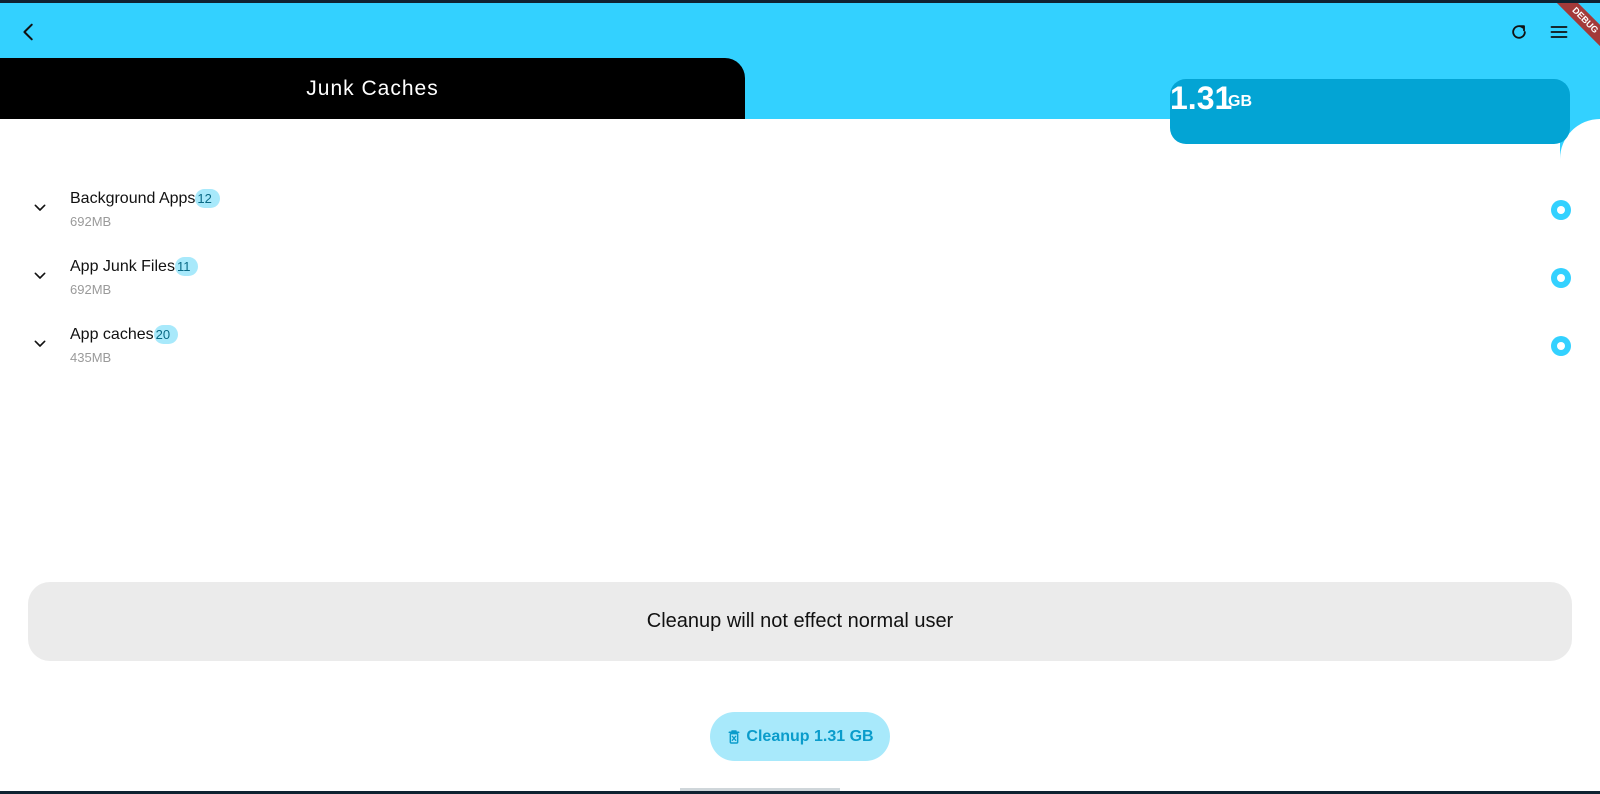  I want to click on back-button, so click(29, 32).